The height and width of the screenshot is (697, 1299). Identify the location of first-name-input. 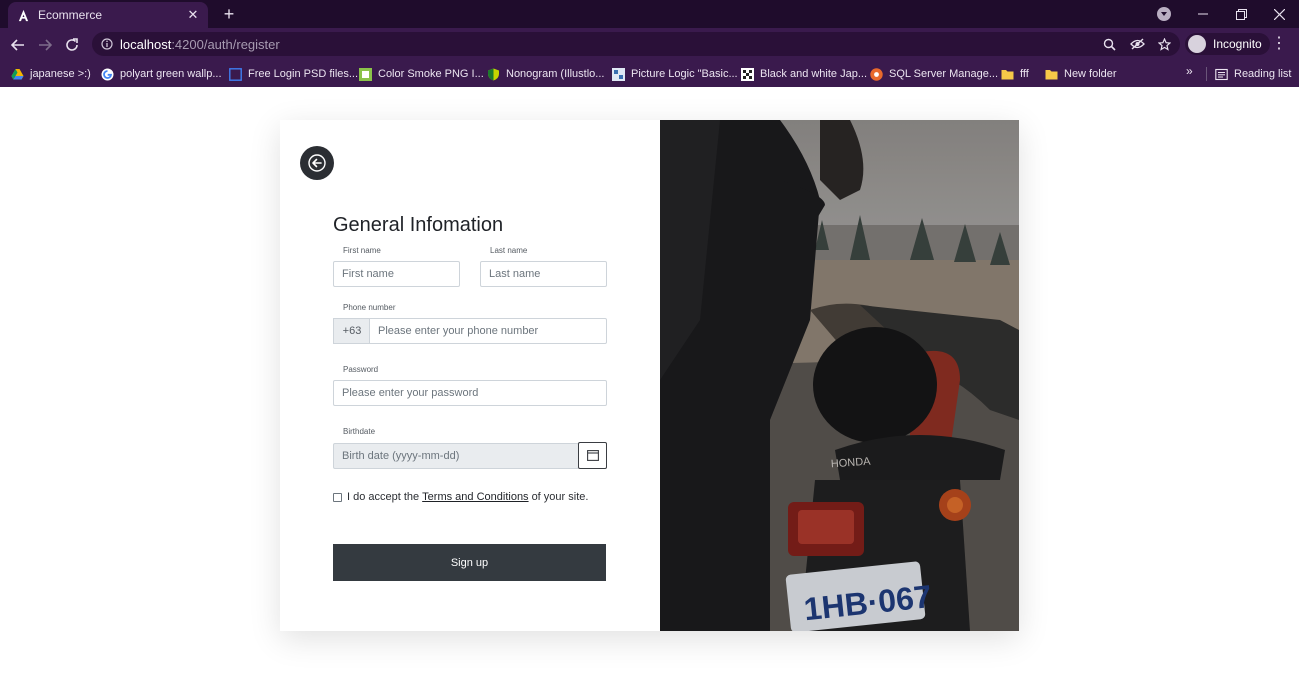
(396, 274).